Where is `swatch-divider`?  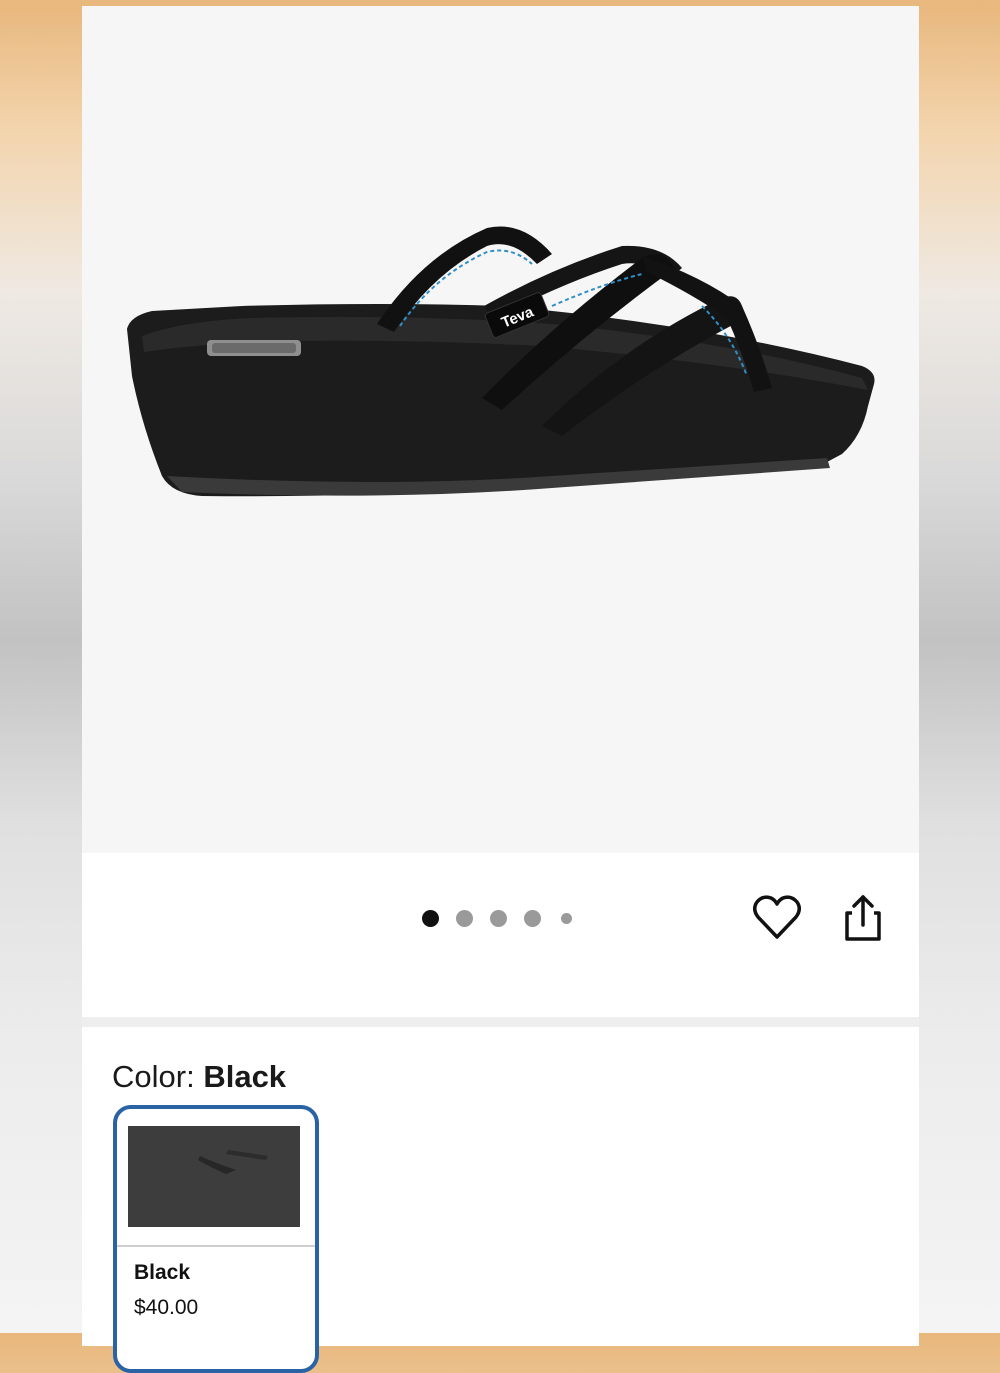 swatch-divider is located at coordinates (216, 1246).